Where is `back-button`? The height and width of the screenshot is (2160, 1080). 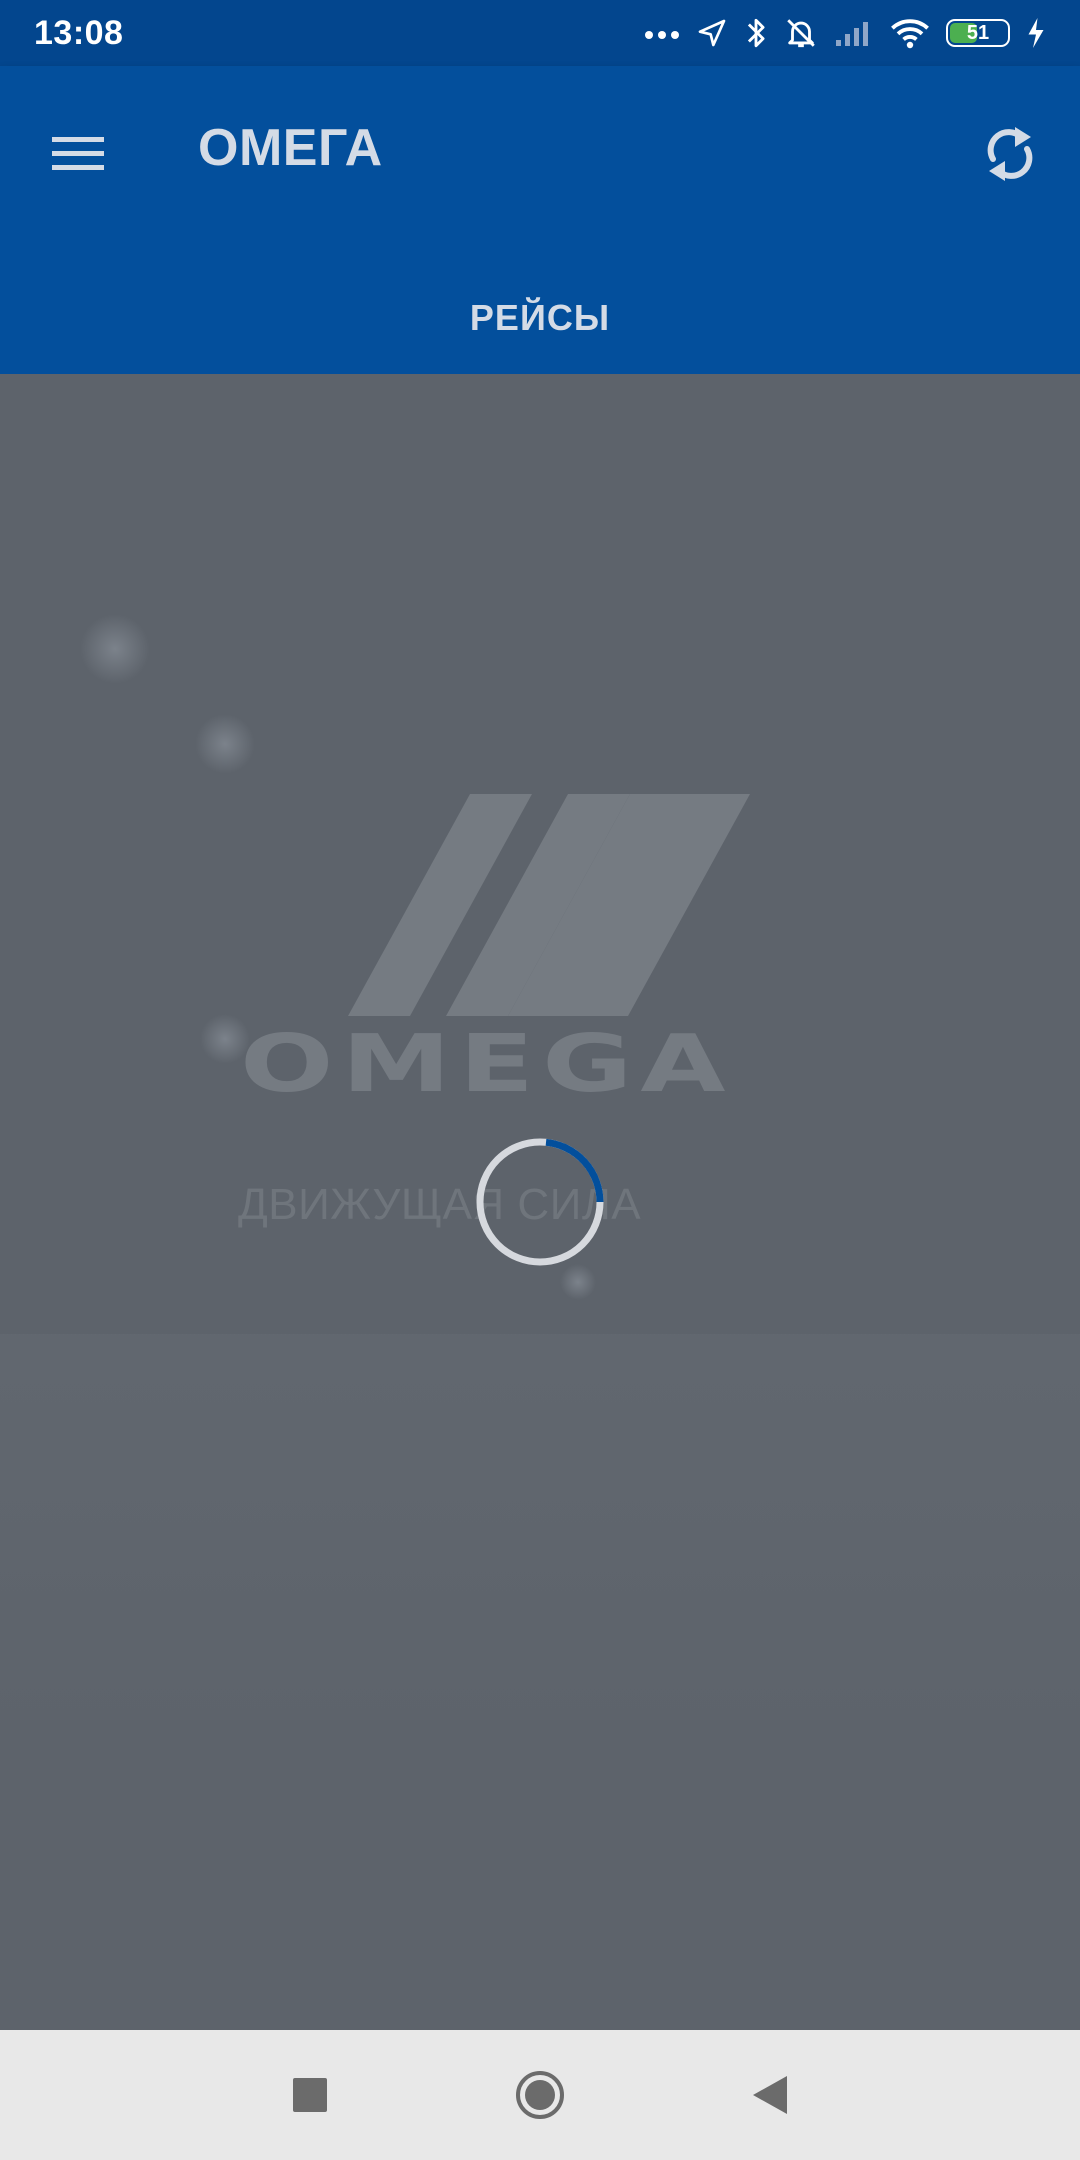
back-button is located at coordinates (770, 2095).